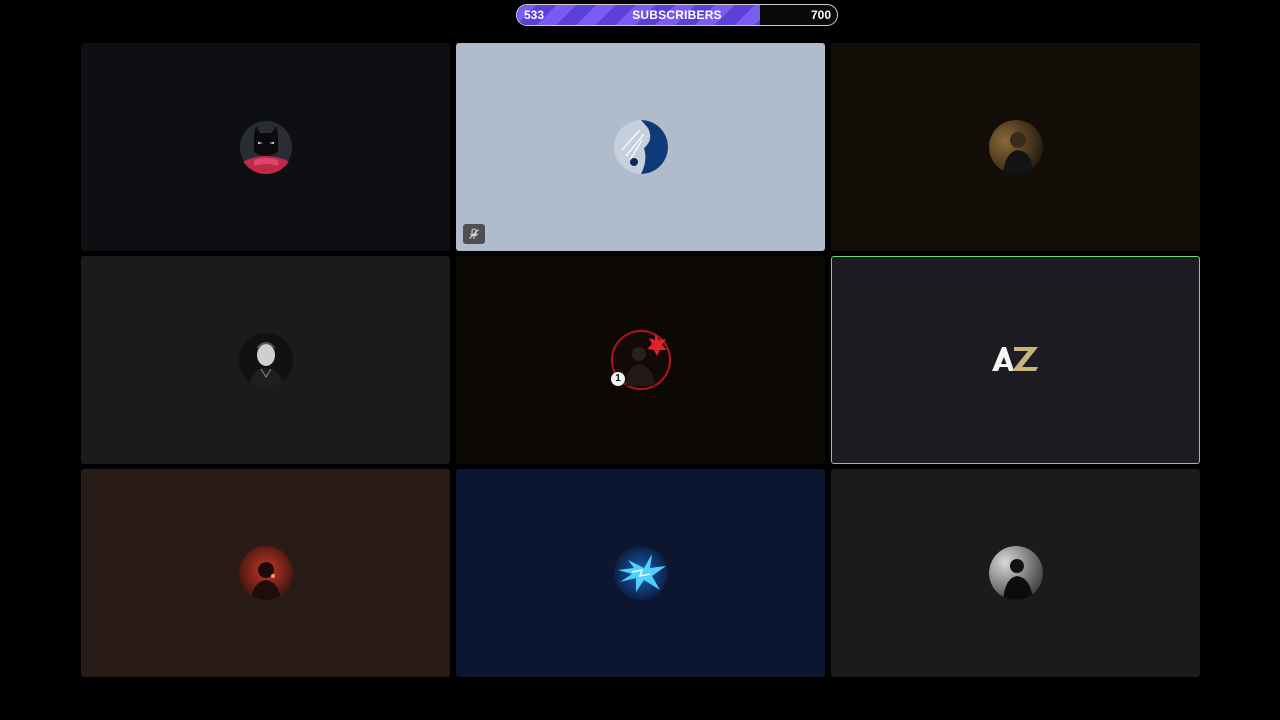 Image resolution: width=1280 pixels, height=720 pixels. I want to click on subscriber-goal-bar: 533 SUBSCRIBERS 700, so click(677, 15).